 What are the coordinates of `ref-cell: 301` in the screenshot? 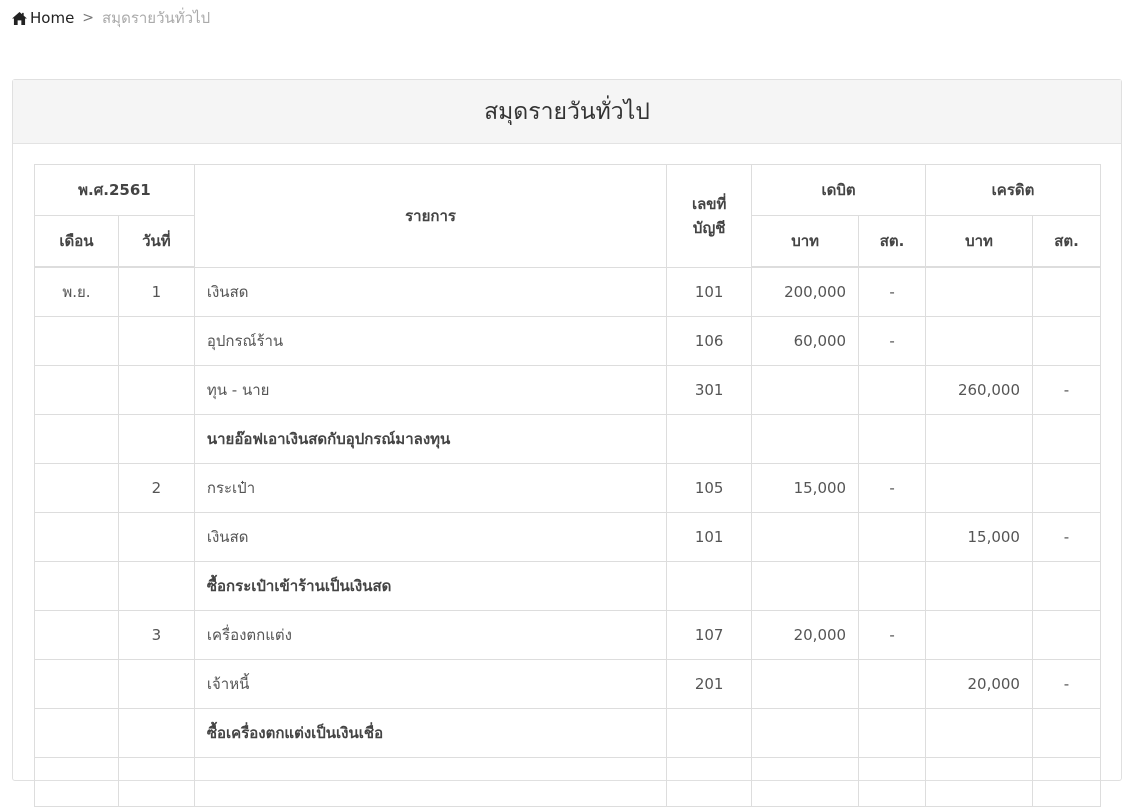 It's located at (709, 390).